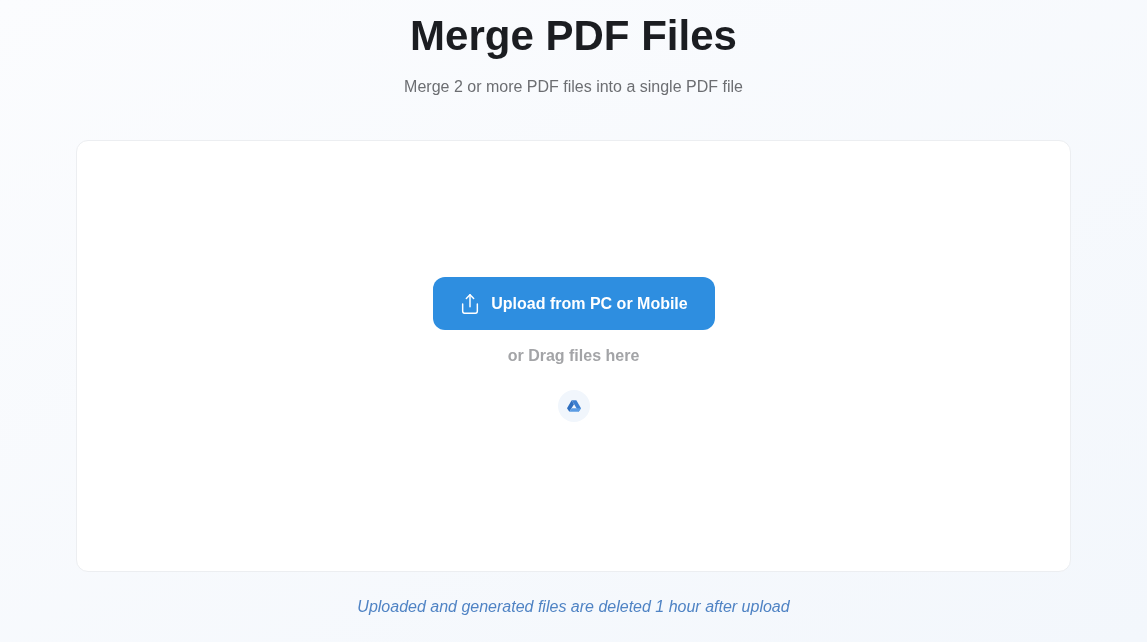 Image resolution: width=1147 pixels, height=642 pixels. What do you see at coordinates (573, 356) in the screenshot?
I see `drag-hint: or Drag files here` at bounding box center [573, 356].